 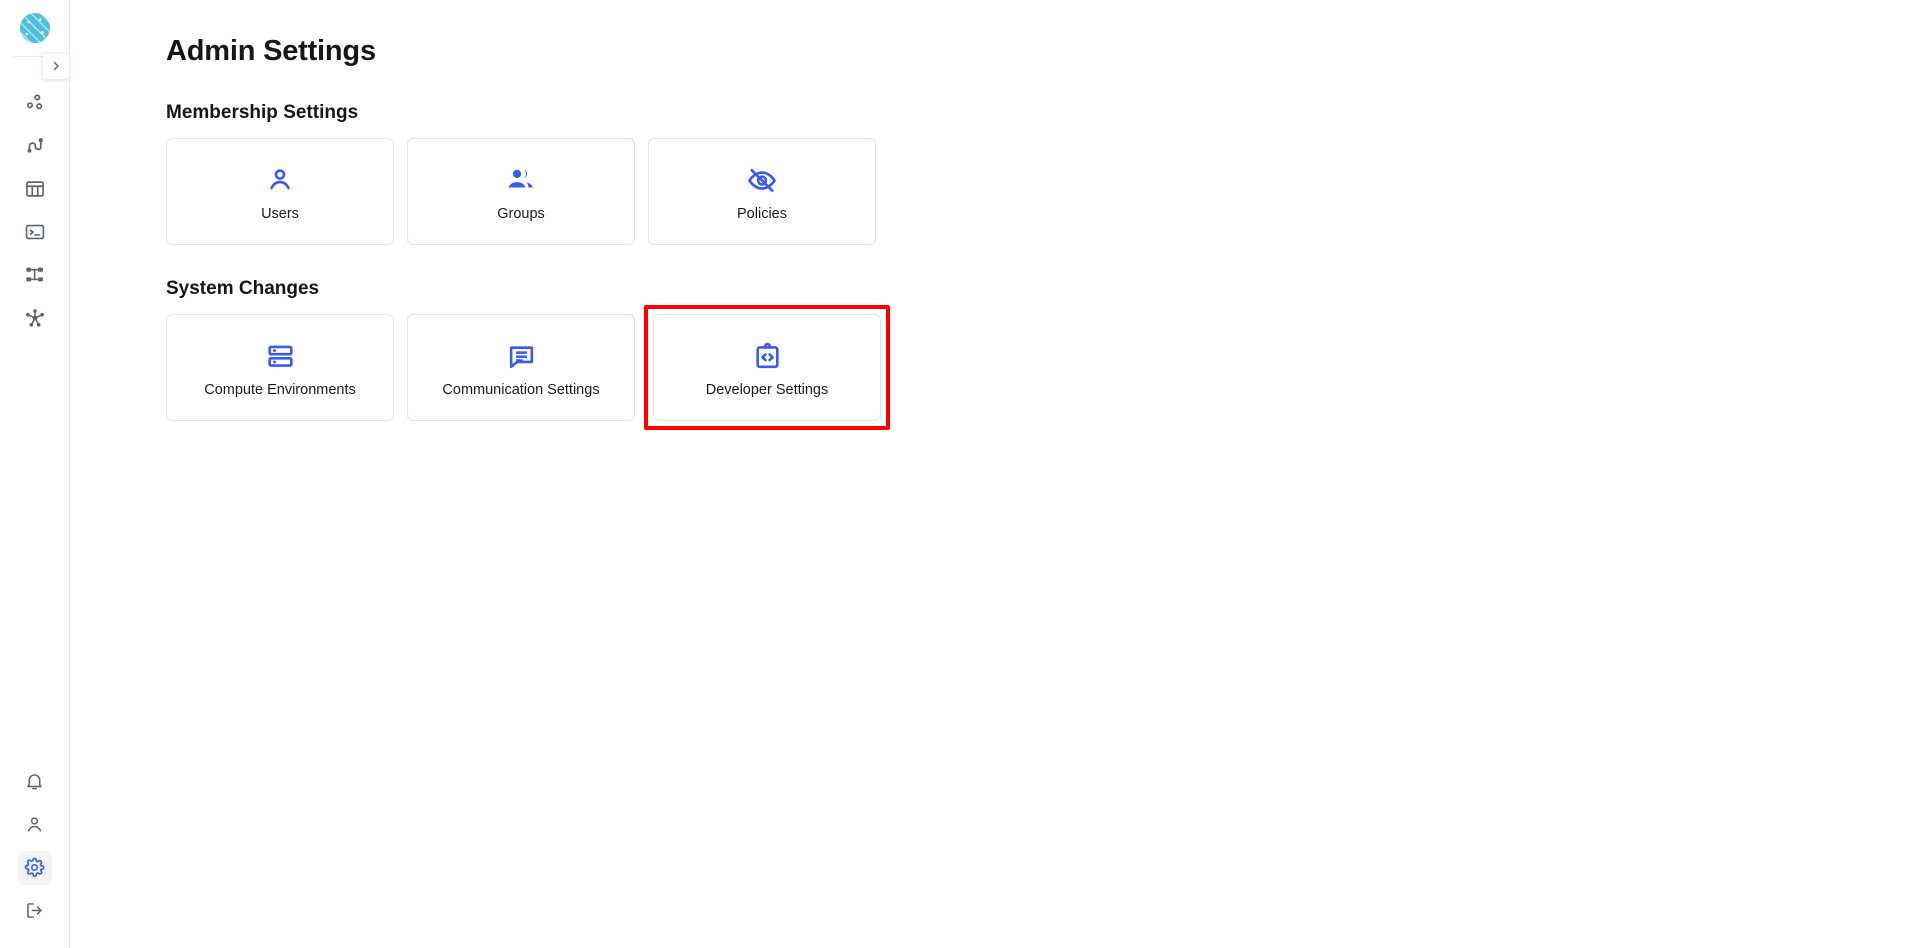 I want to click on sidebar-item-notifications, so click(x=34, y=781).